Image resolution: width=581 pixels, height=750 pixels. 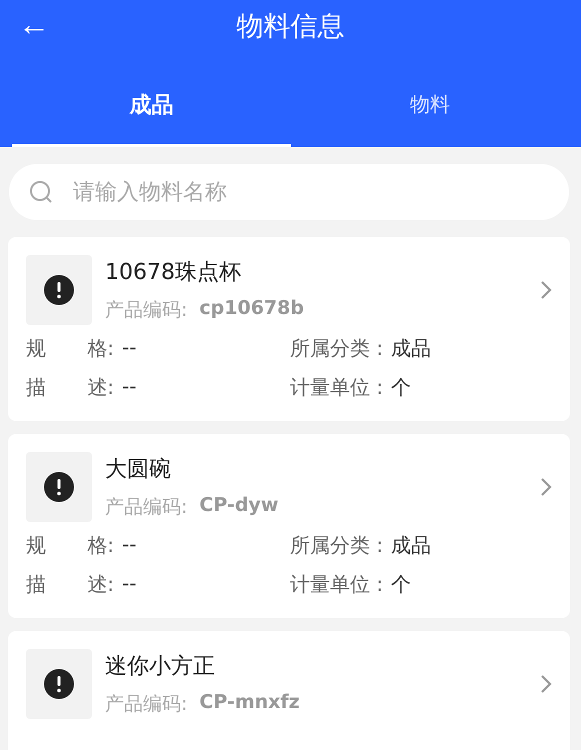 What do you see at coordinates (429, 99) in the screenshot?
I see `tab: 物料` at bounding box center [429, 99].